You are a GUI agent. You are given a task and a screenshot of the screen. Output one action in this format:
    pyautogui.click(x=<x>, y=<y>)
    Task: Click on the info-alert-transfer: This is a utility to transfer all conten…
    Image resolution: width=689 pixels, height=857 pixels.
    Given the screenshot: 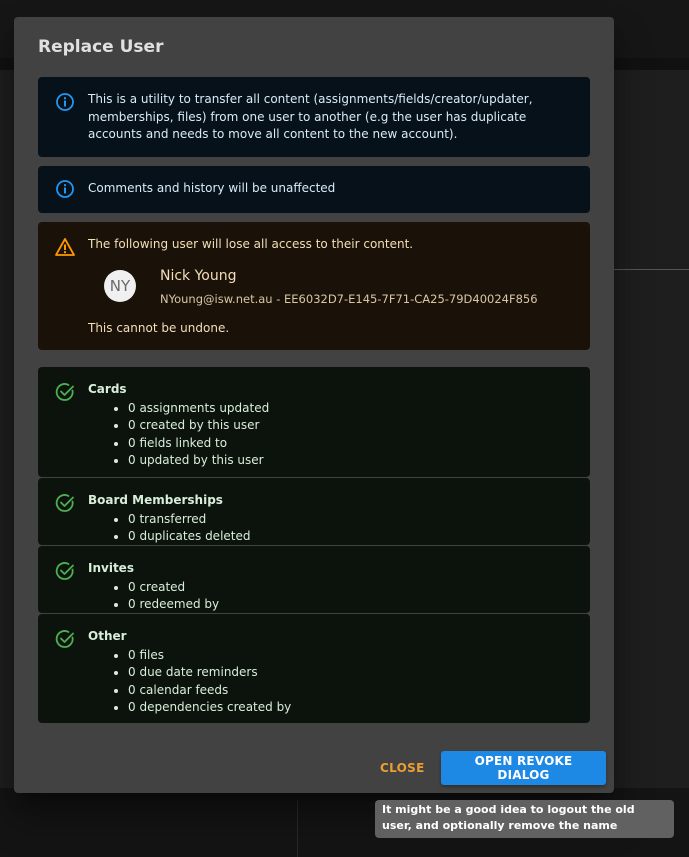 What is the action you would take?
    pyautogui.click(x=314, y=117)
    